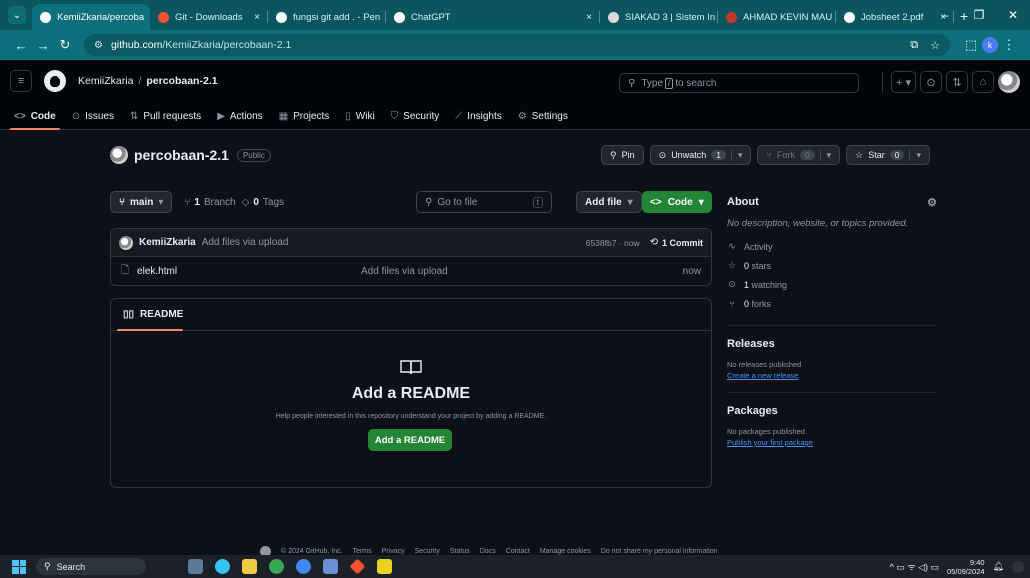 This screenshot has width=1030, height=578. Describe the element at coordinates (410, 440) in the screenshot. I see `add-readme-button: Add a README` at that location.